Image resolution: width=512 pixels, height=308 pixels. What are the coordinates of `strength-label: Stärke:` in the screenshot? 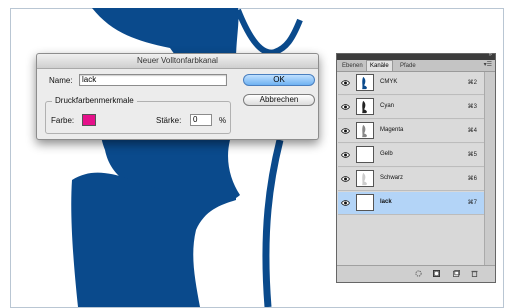 It's located at (169, 120).